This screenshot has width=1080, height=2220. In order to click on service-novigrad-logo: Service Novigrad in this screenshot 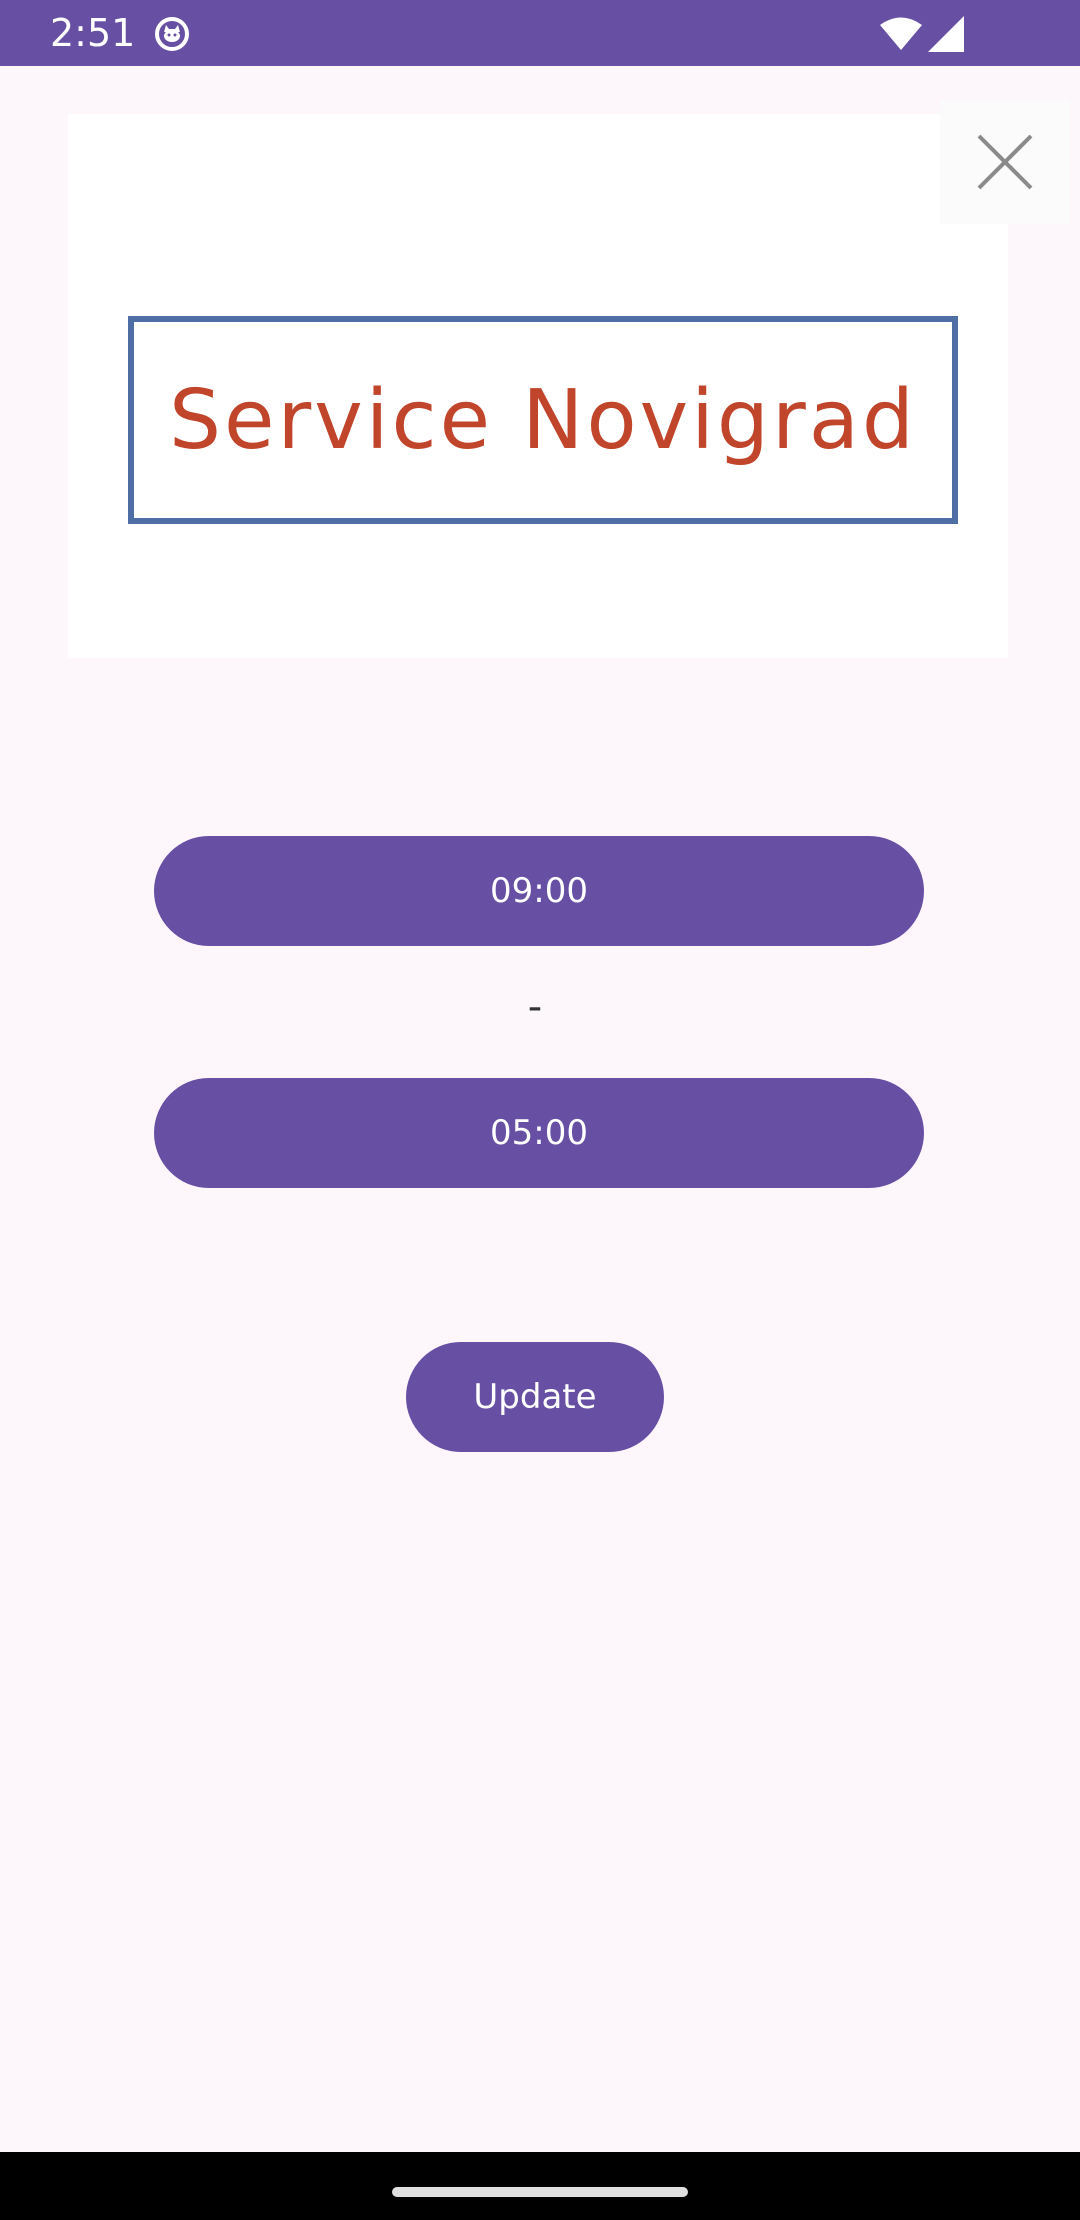, I will do `click(543, 420)`.